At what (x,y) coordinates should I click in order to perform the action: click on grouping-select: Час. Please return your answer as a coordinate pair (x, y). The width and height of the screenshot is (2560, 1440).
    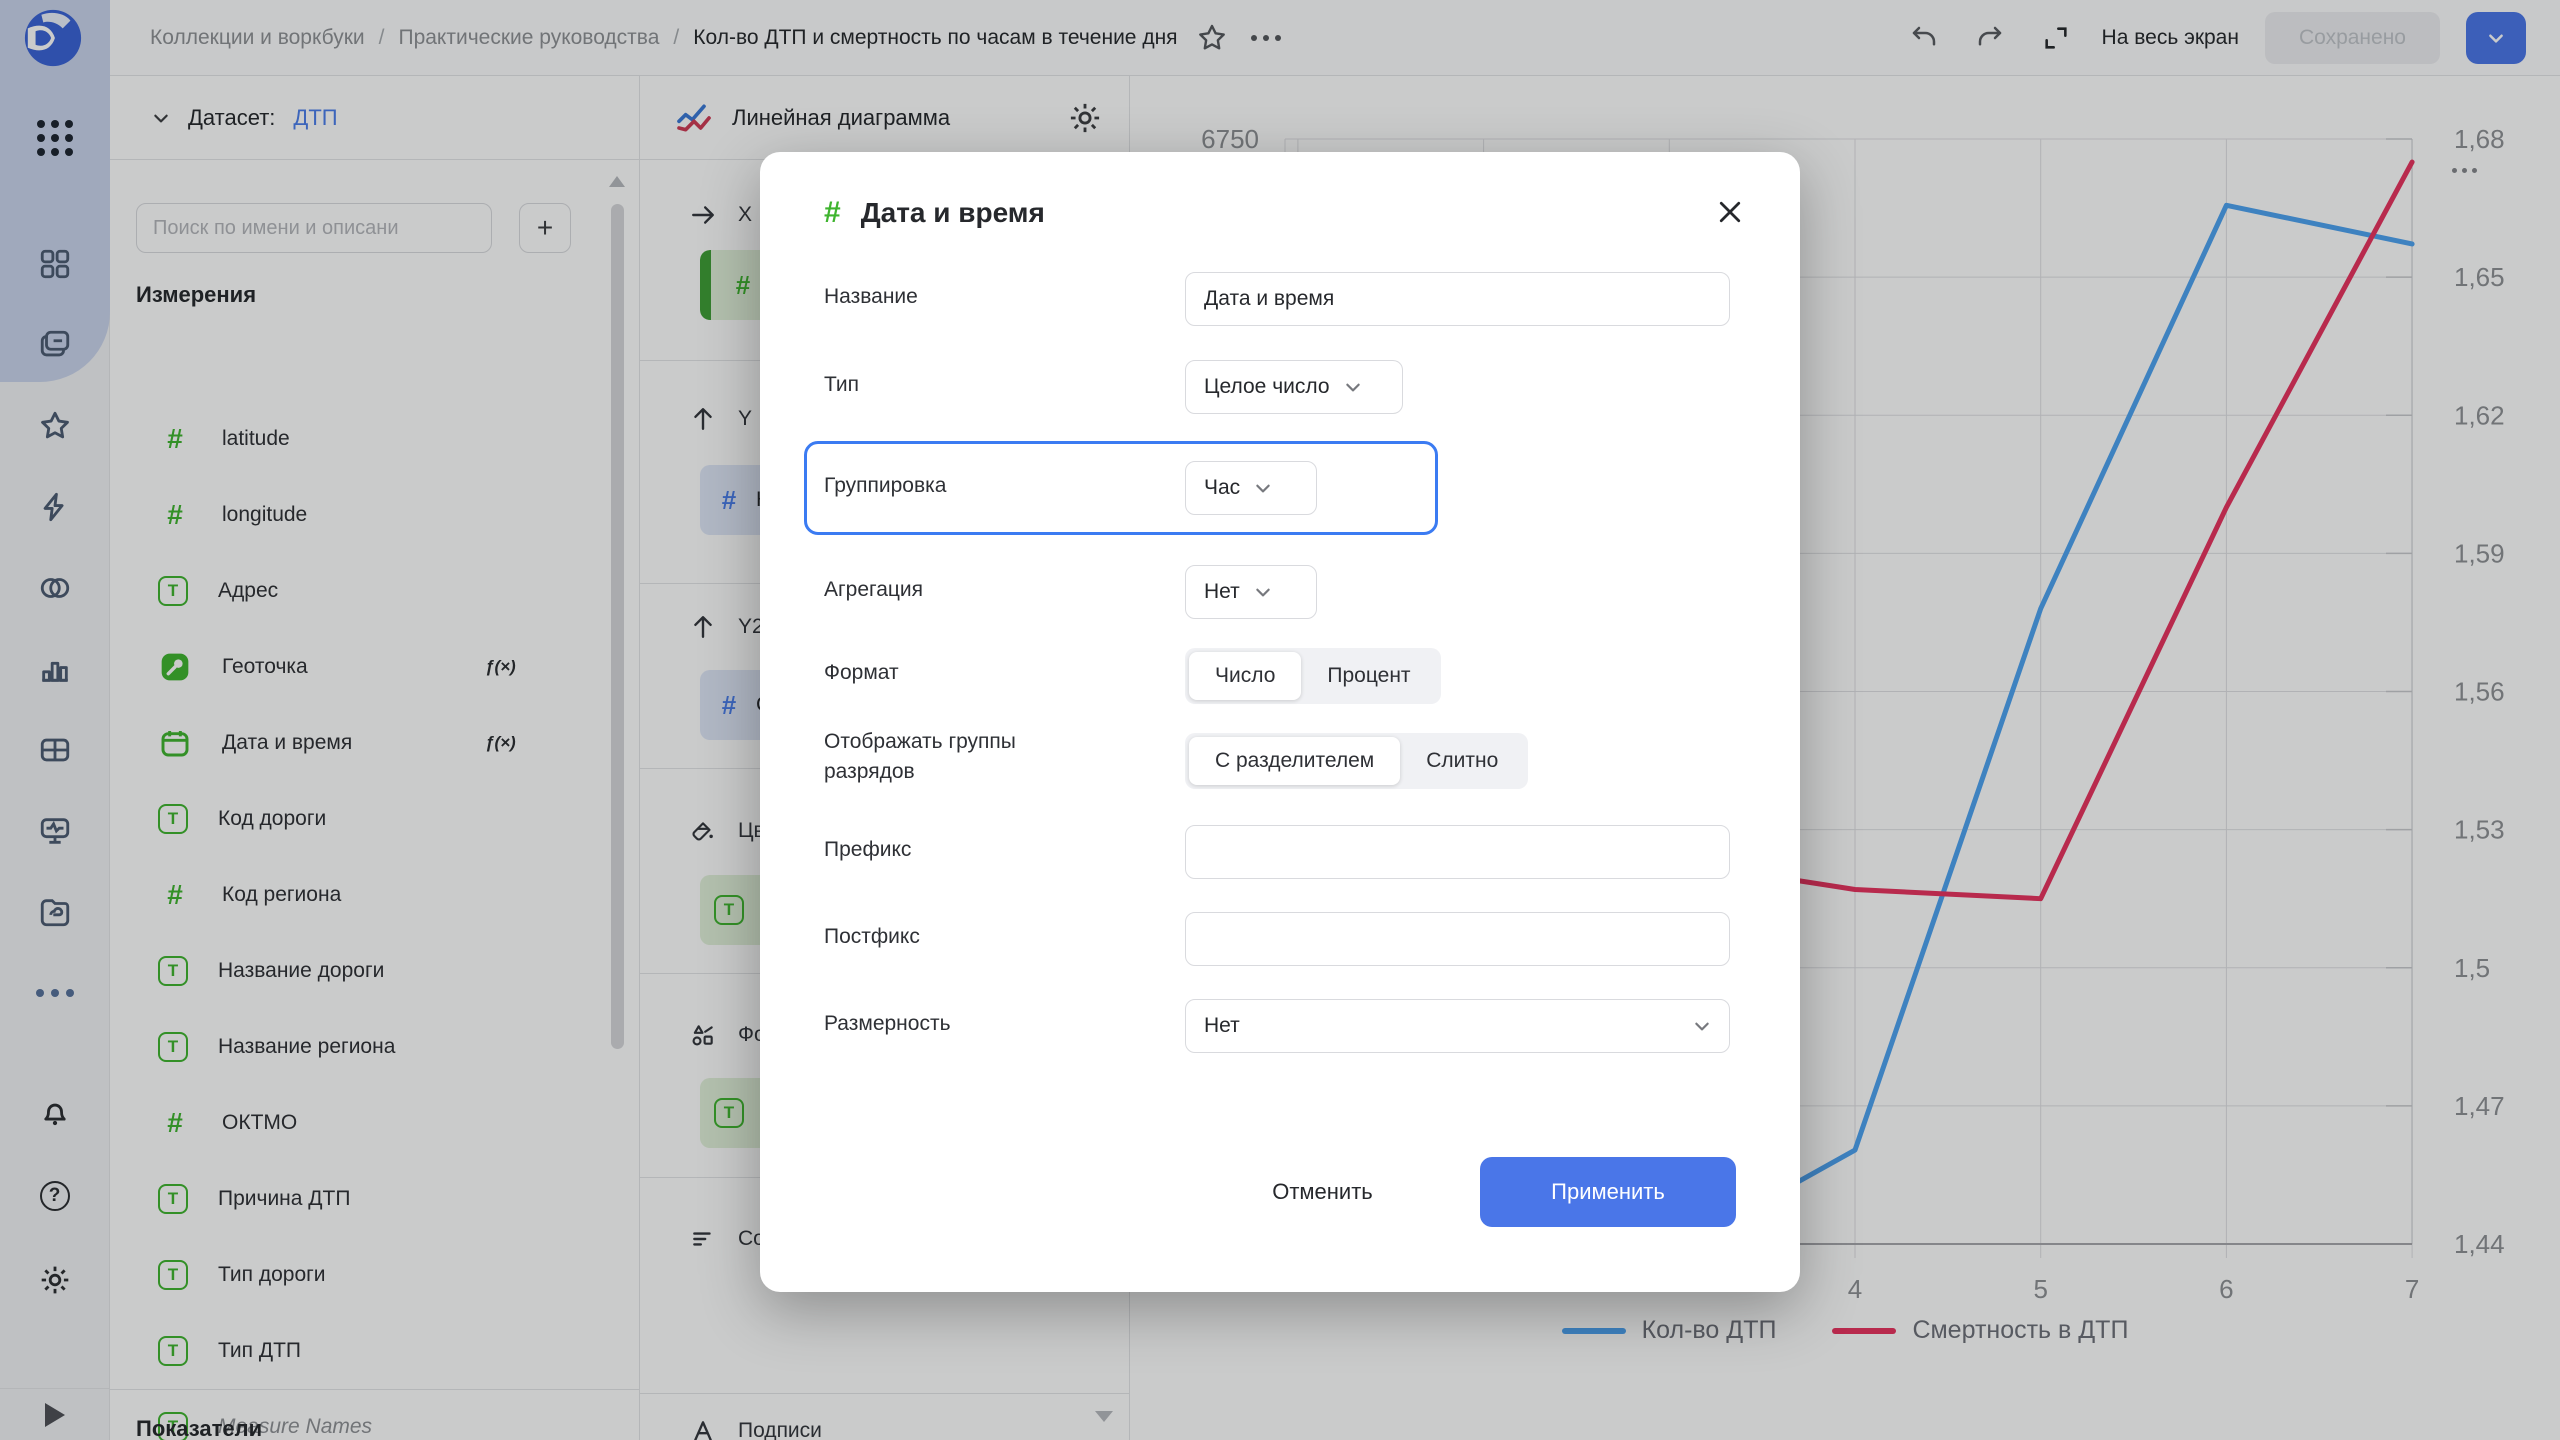
    Looking at the image, I should click on (1251, 488).